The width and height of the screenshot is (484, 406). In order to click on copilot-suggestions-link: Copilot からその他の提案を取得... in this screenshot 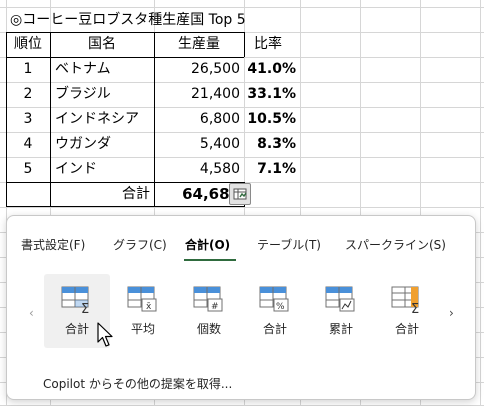, I will do `click(137, 383)`.